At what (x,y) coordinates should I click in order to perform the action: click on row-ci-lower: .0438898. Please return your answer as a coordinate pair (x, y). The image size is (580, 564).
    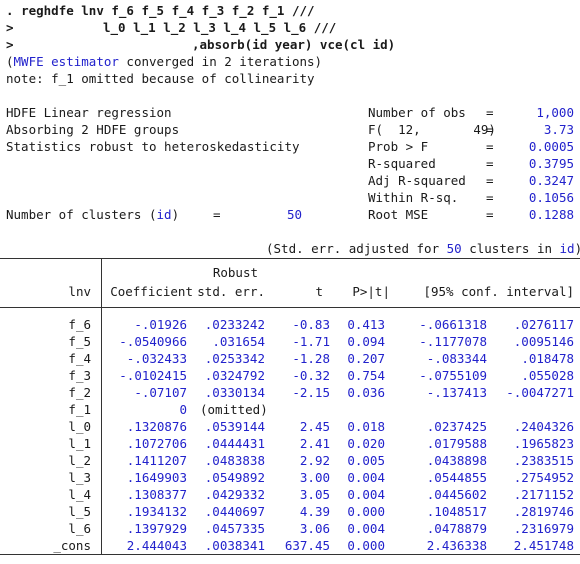
    Looking at the image, I should click on (456, 460).